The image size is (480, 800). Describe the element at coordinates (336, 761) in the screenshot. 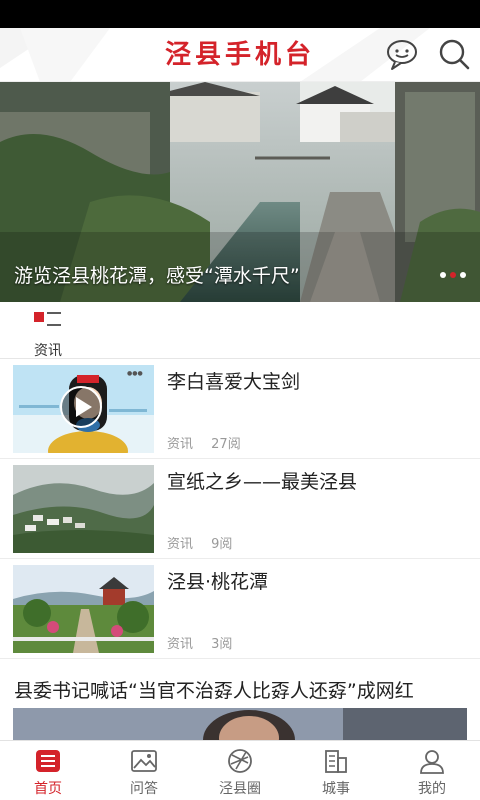

I see `city-building-icon` at that location.